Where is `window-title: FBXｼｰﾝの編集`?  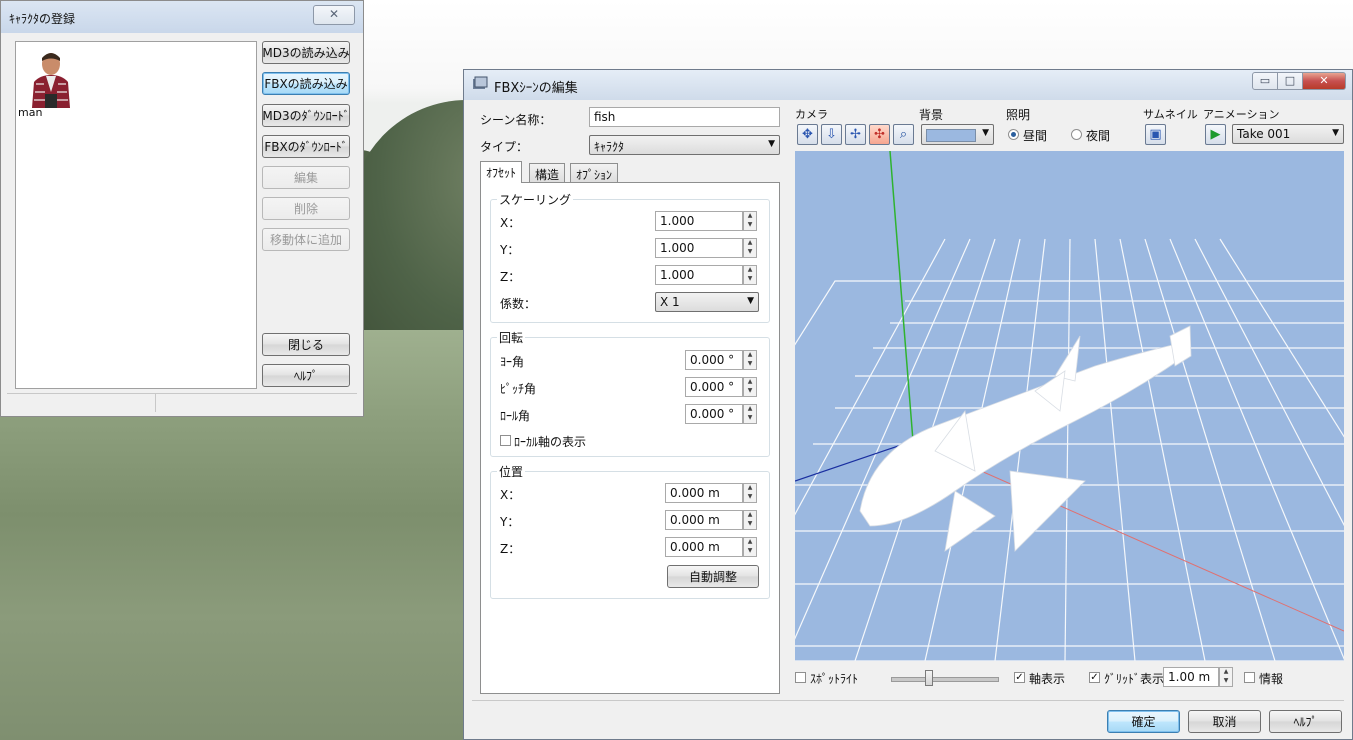 window-title: FBXｼｰﾝの編集 is located at coordinates (536, 88).